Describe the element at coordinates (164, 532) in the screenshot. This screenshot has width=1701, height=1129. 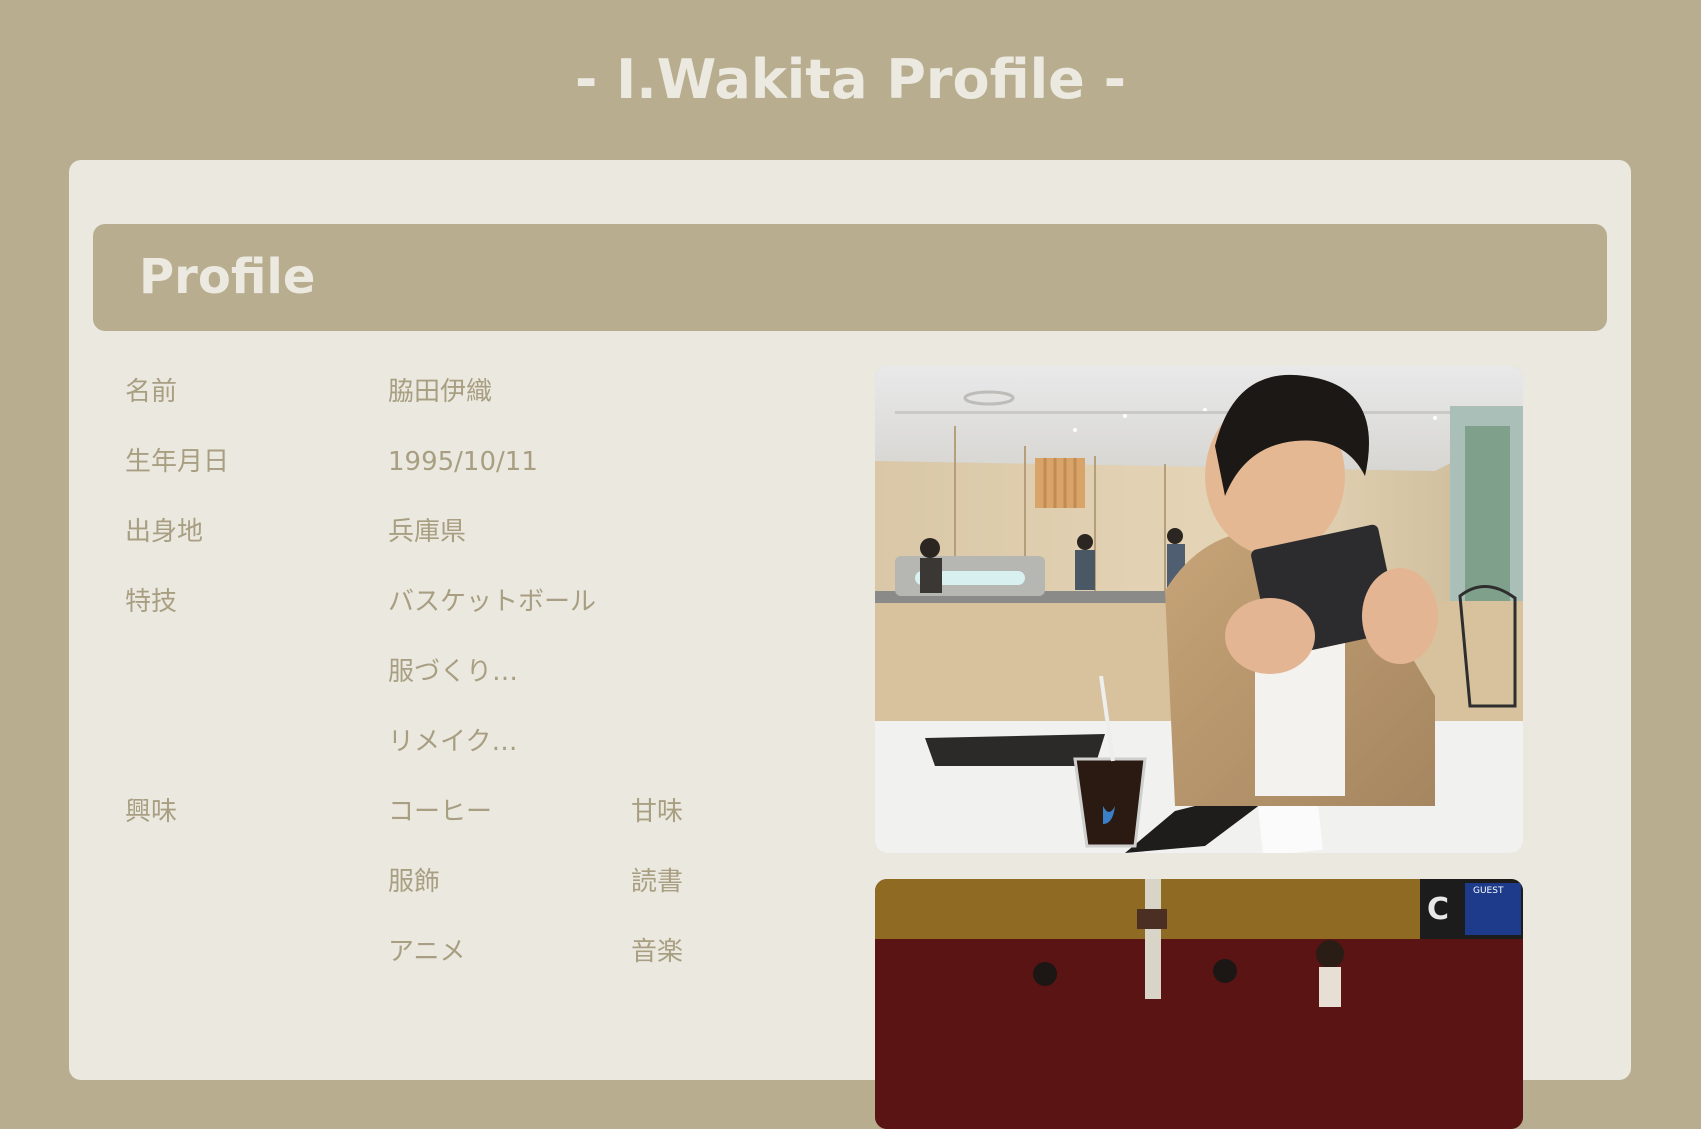
I see `hometown-label: 出身地` at that location.